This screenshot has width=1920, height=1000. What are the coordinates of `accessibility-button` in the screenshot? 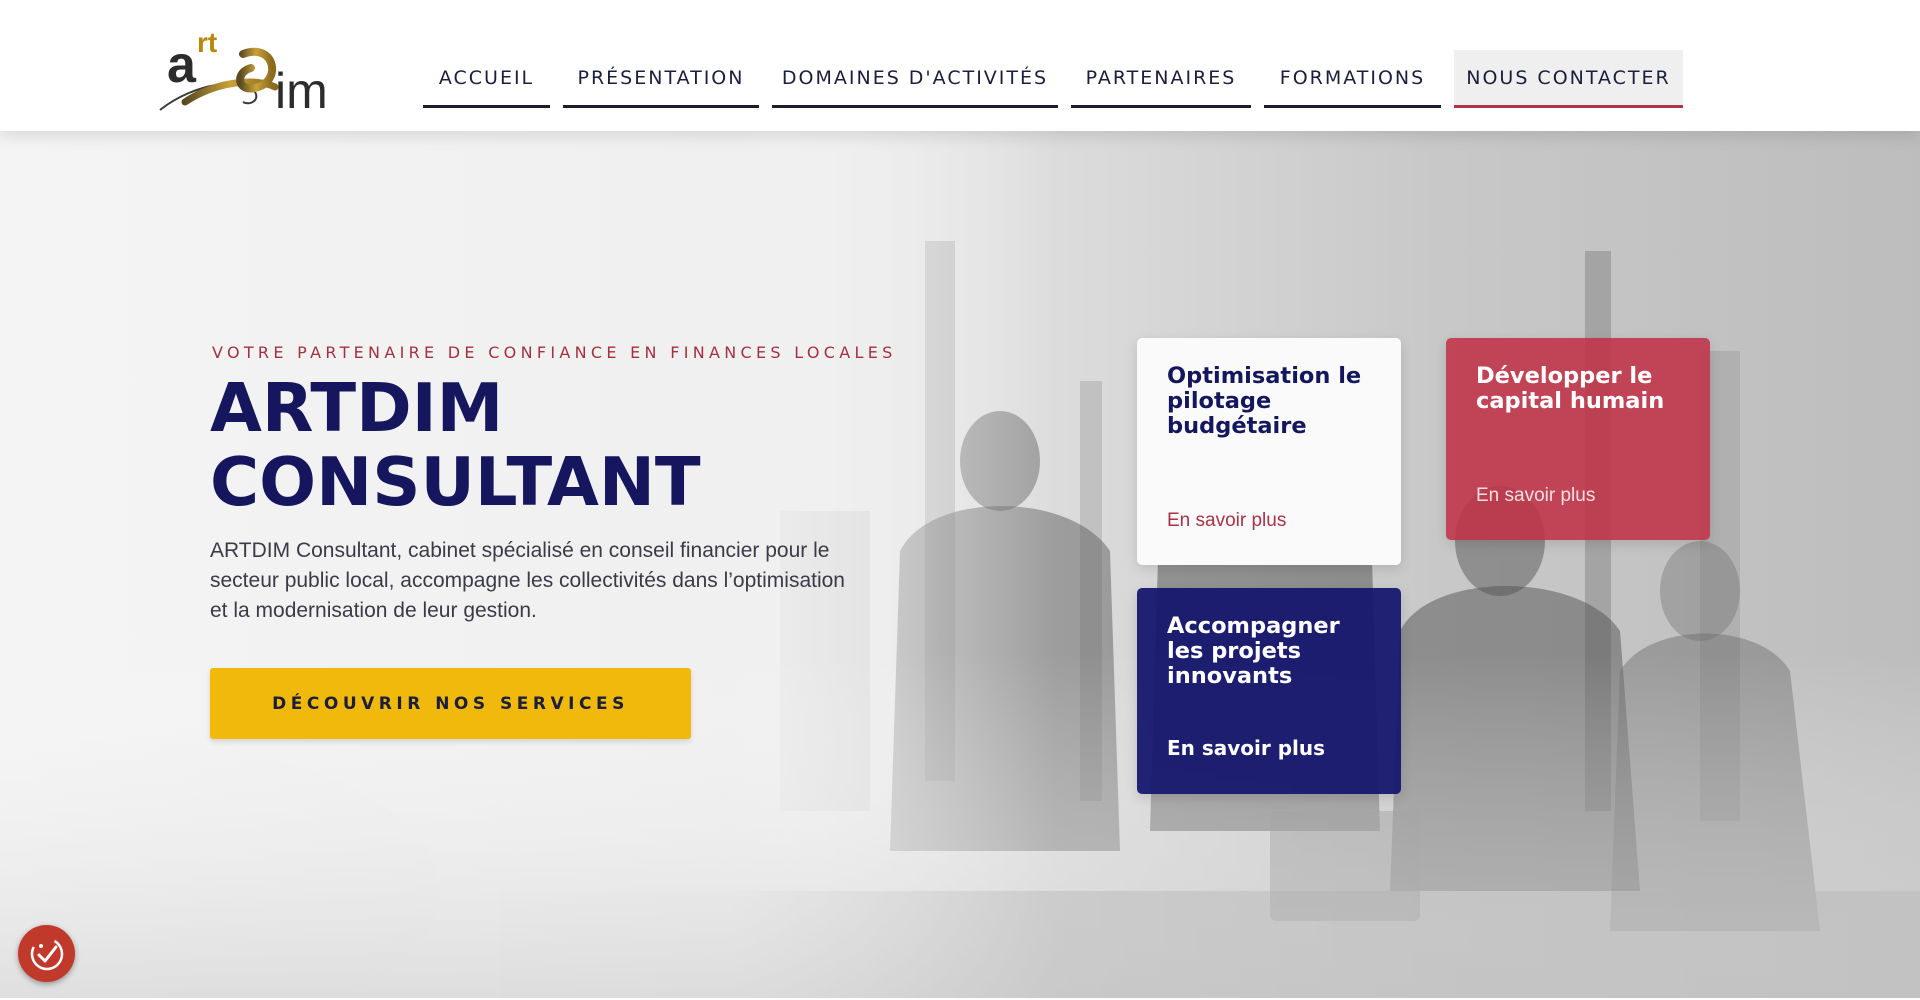 It's located at (46, 953).